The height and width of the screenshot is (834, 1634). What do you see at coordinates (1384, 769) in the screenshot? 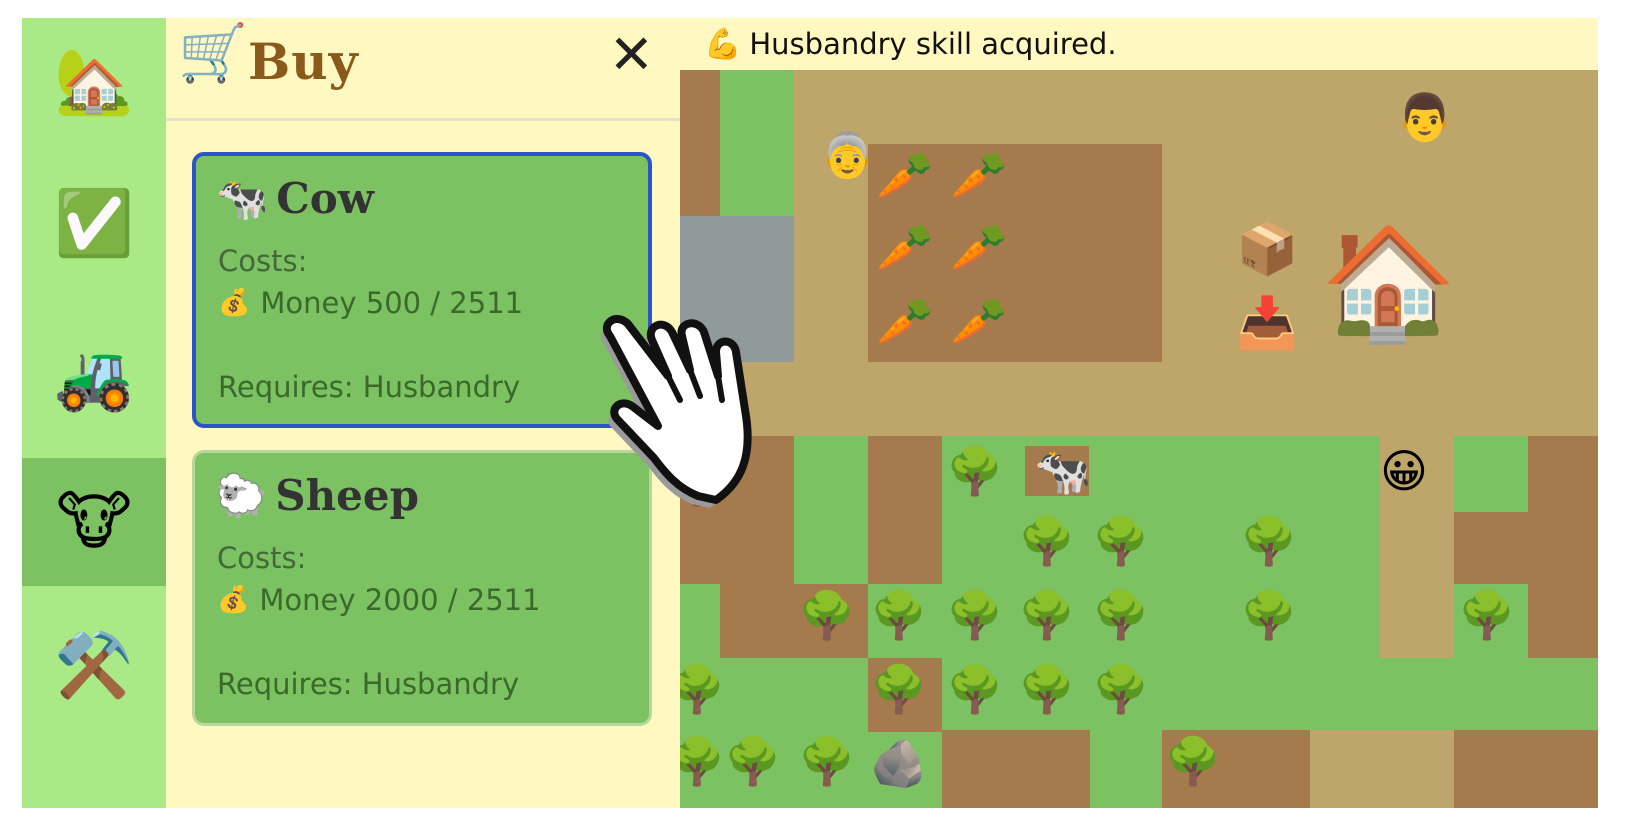
I see `path-tile` at bounding box center [1384, 769].